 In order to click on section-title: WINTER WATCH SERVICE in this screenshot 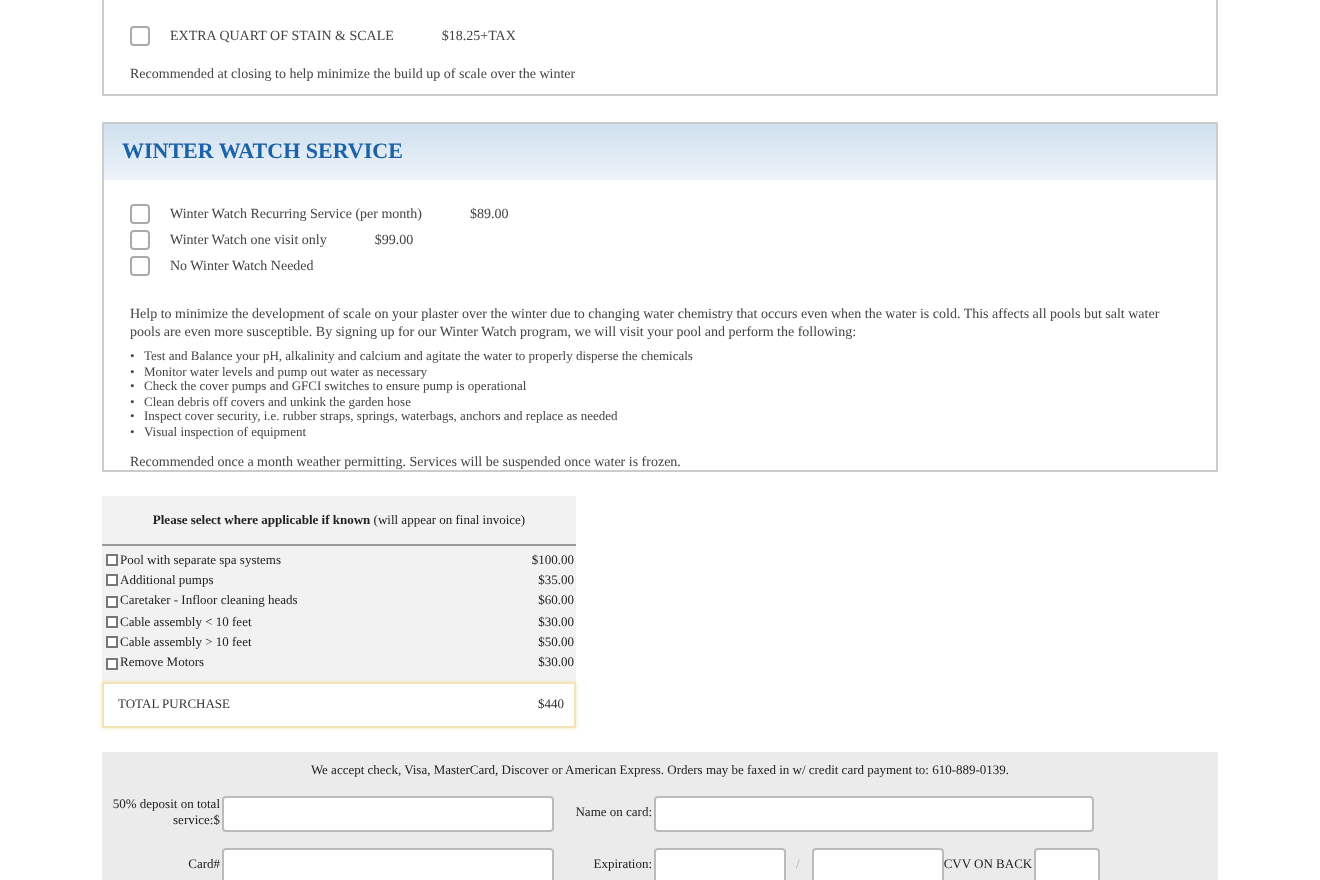, I will do `click(660, 152)`.